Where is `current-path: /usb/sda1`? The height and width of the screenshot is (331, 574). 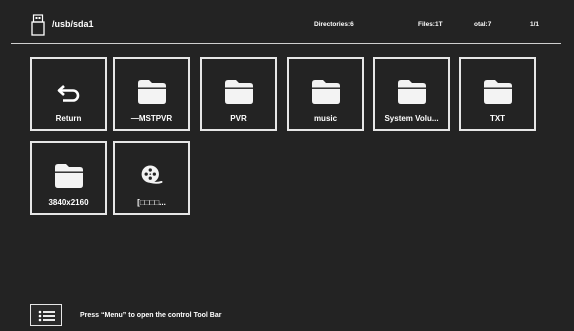
current-path: /usb/sda1 is located at coordinates (73, 24).